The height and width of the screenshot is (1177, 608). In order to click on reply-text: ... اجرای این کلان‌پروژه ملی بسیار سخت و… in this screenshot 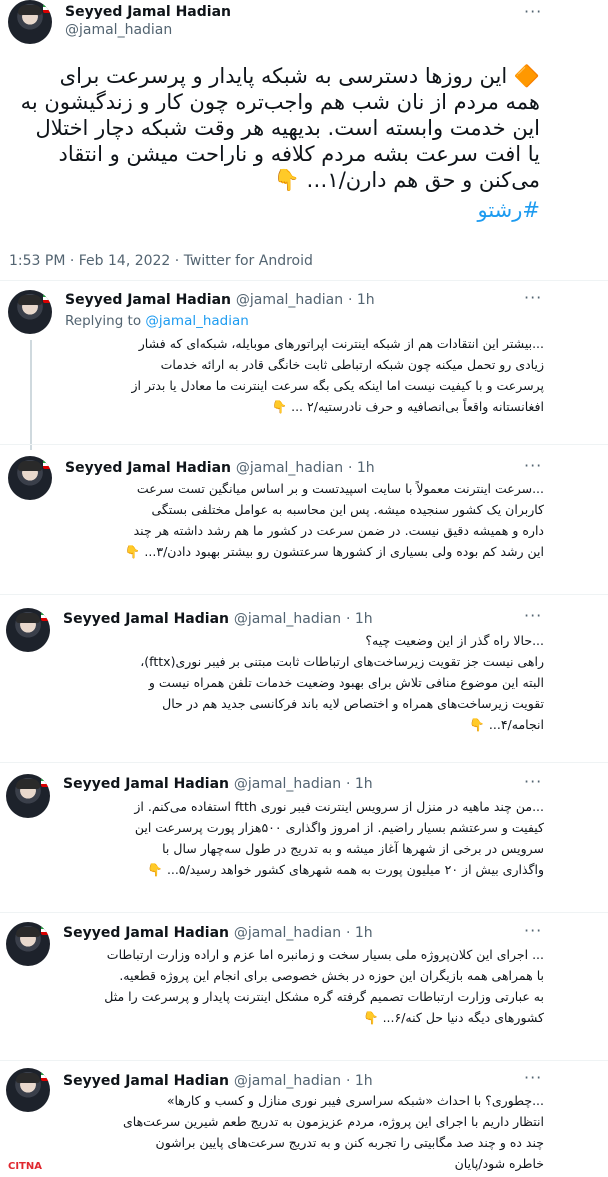, I will do `click(324, 986)`.